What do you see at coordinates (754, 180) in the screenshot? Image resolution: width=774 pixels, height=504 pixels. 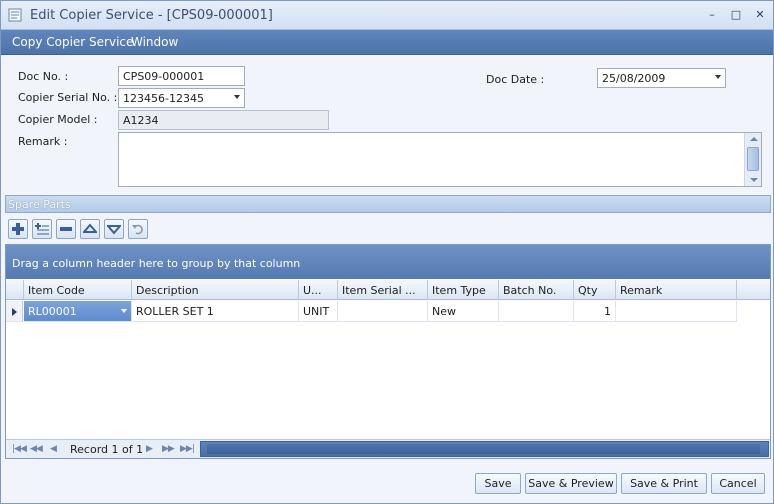 I see `scroll-down-icon` at bounding box center [754, 180].